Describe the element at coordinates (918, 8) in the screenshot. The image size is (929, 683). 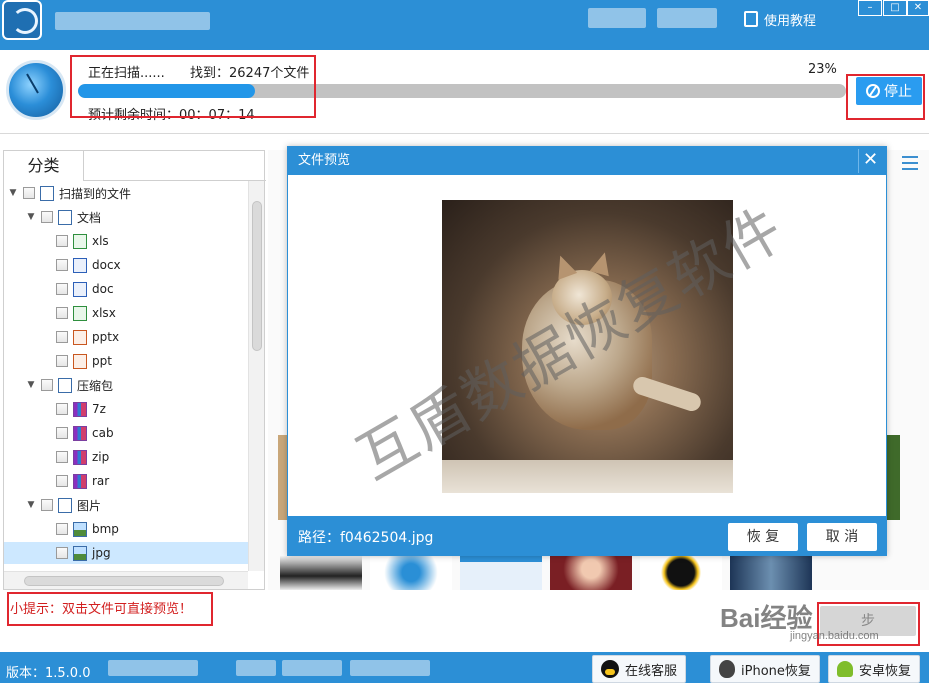
I see `close-icon: ✕` at that location.